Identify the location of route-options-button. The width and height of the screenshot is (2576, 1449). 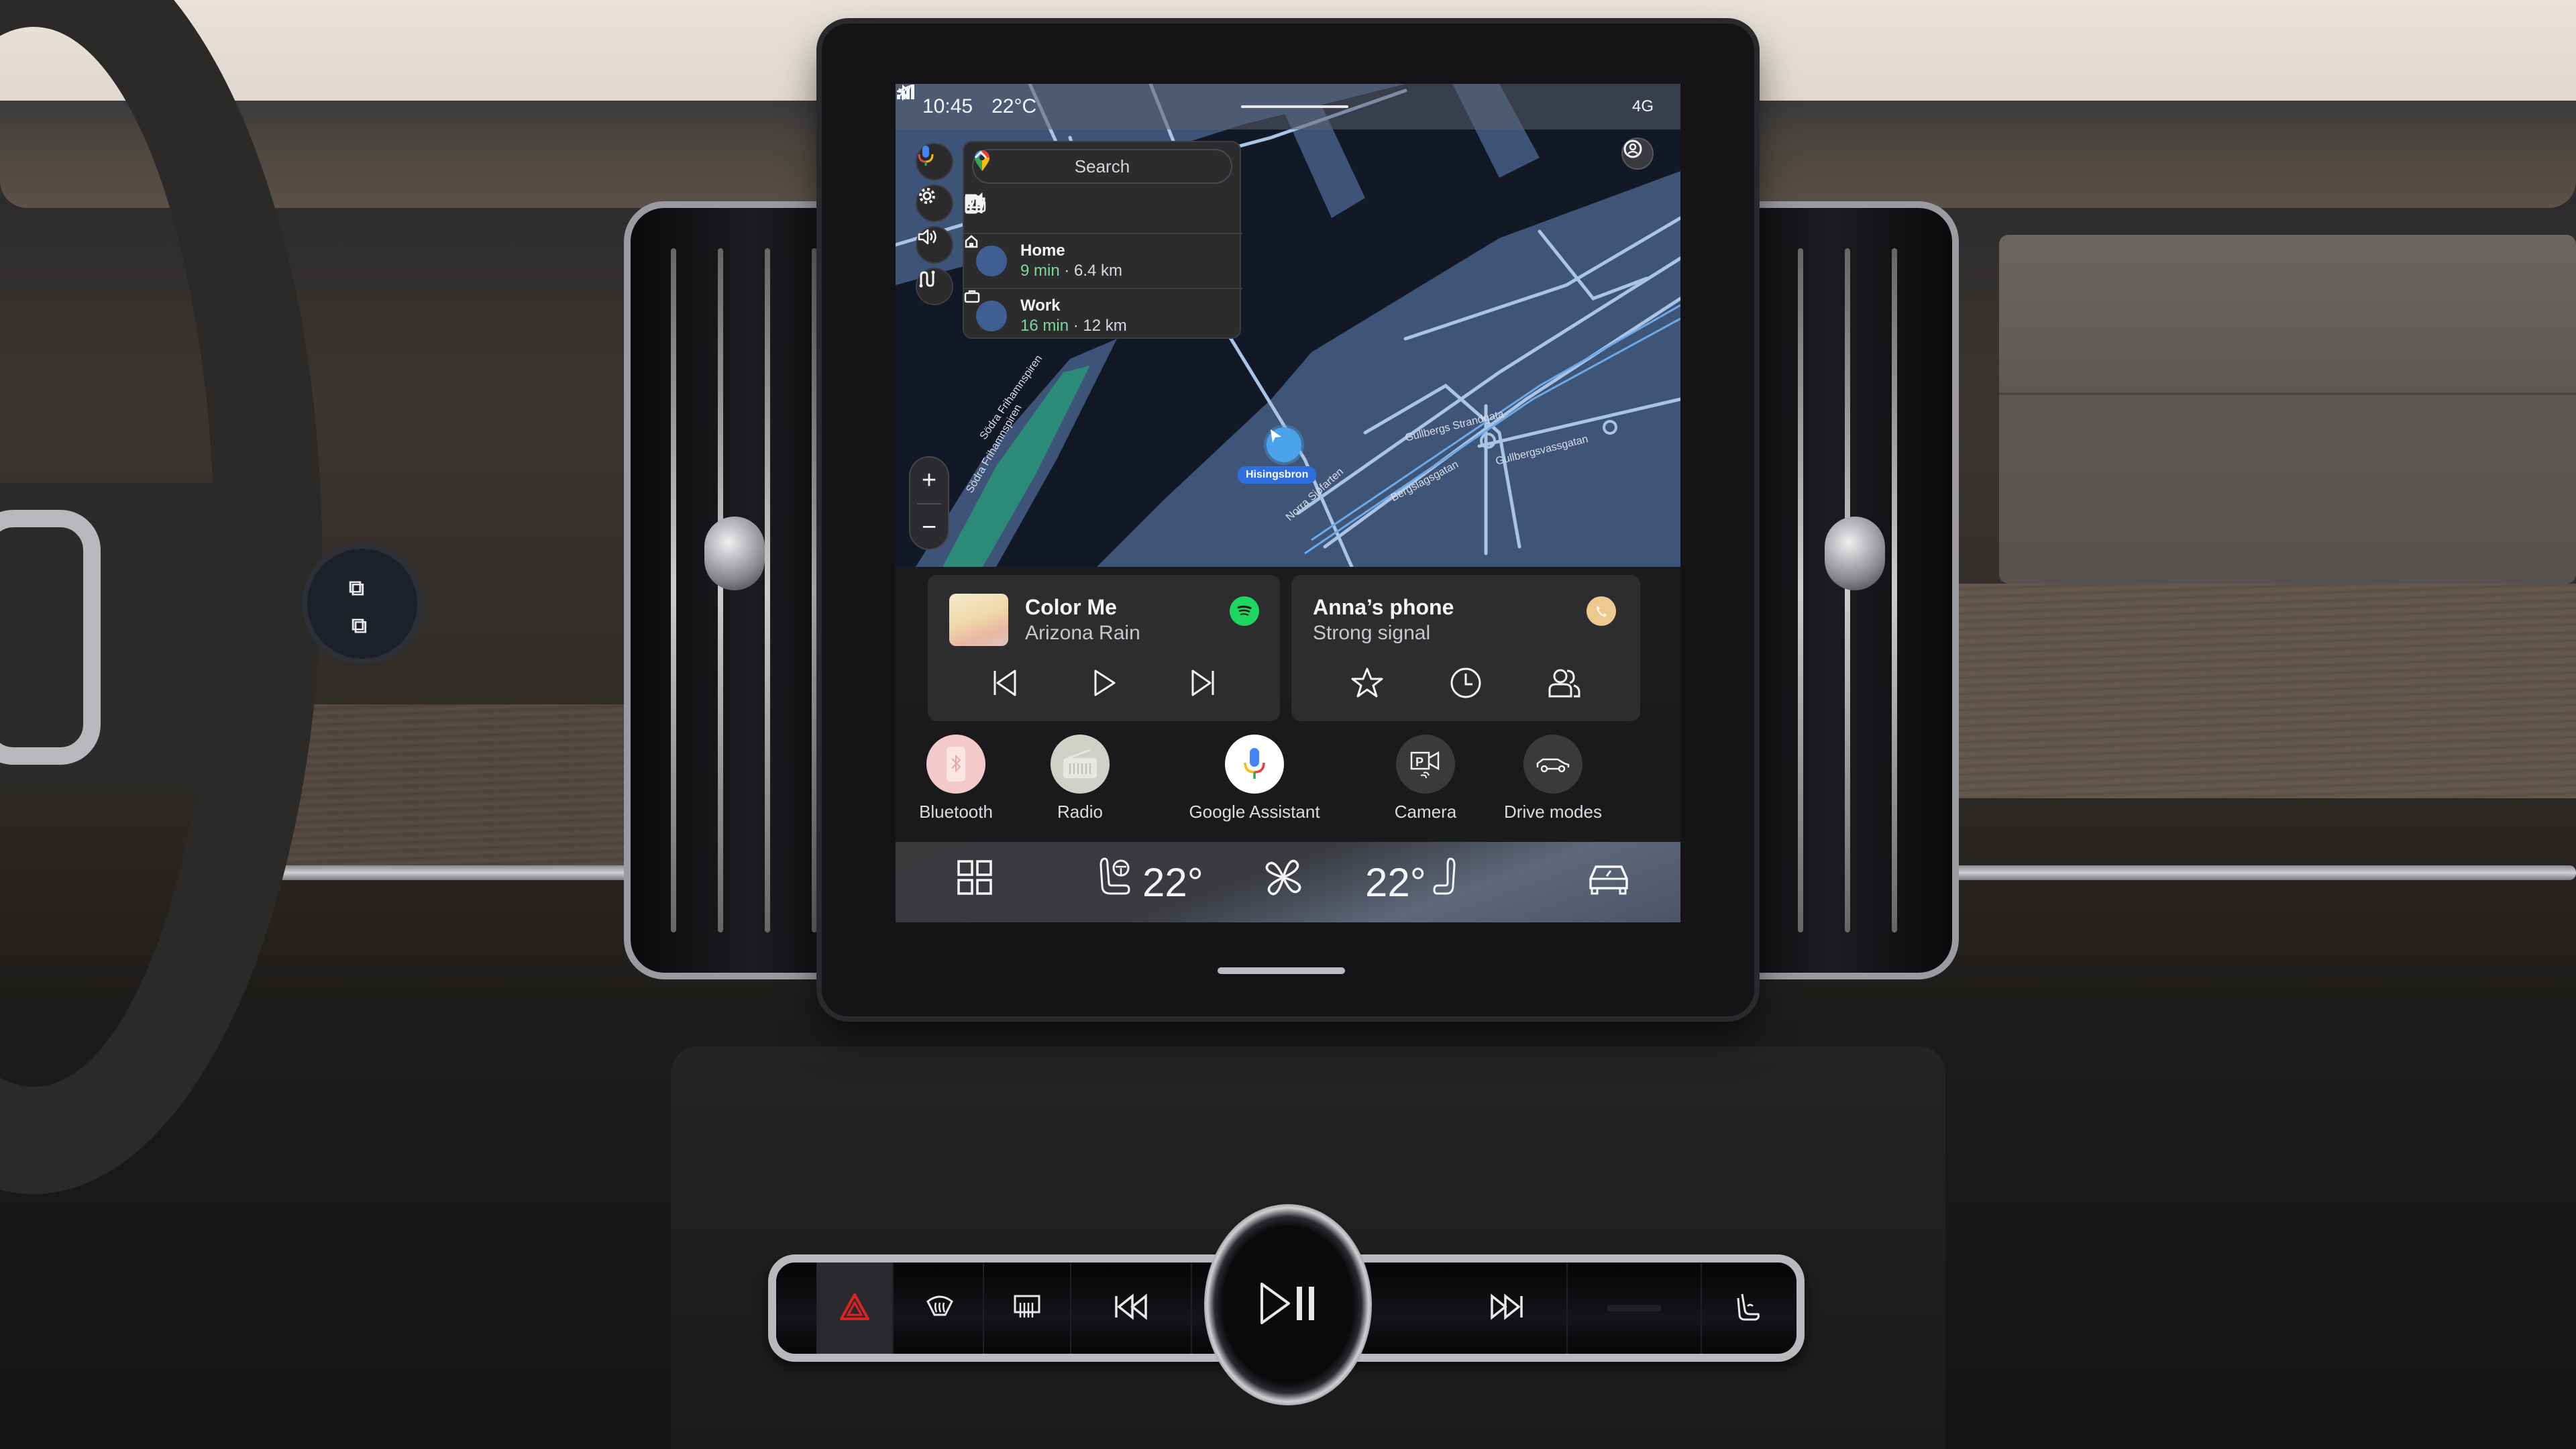
(934, 286).